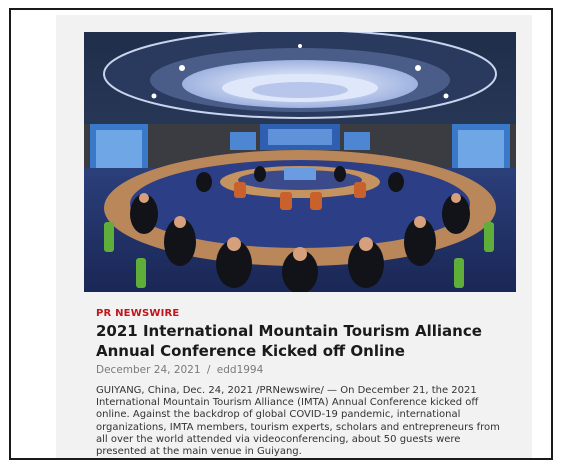  What do you see at coordinates (240, 370) in the screenshot?
I see `article-author: edd1994` at bounding box center [240, 370].